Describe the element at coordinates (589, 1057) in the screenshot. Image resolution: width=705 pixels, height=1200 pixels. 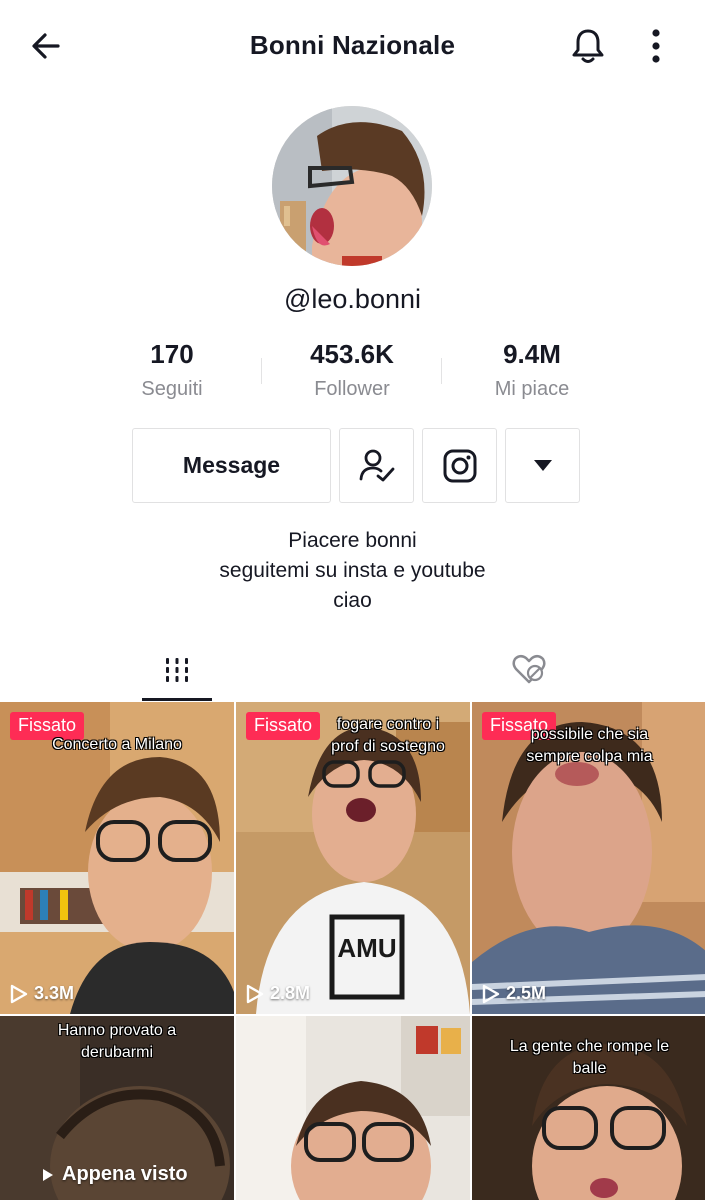
I see `video-caption: La gente che rompe le balle` at that location.